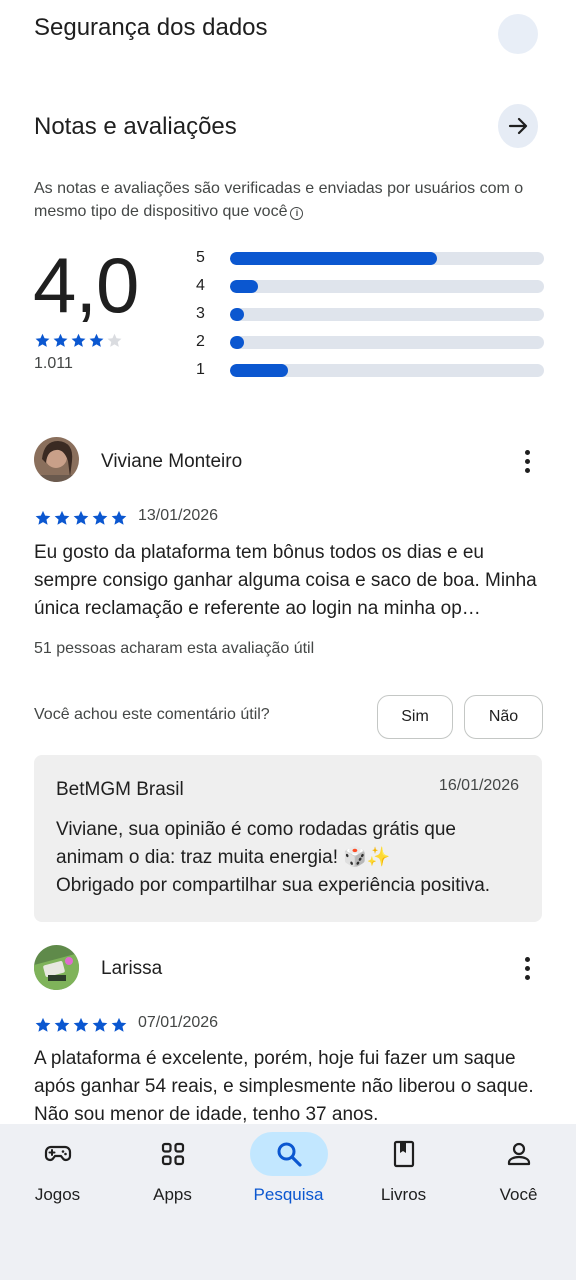 The width and height of the screenshot is (576, 1280). Describe the element at coordinates (288, 1154) in the screenshot. I see `search-icon` at that location.